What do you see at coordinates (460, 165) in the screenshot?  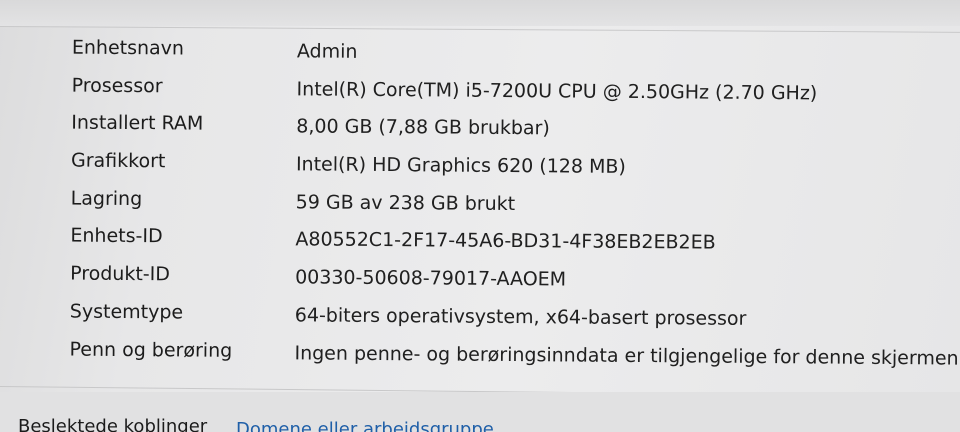 I see `spec-value: Intel(R) HD Graphics 620 (128 MB)` at bounding box center [460, 165].